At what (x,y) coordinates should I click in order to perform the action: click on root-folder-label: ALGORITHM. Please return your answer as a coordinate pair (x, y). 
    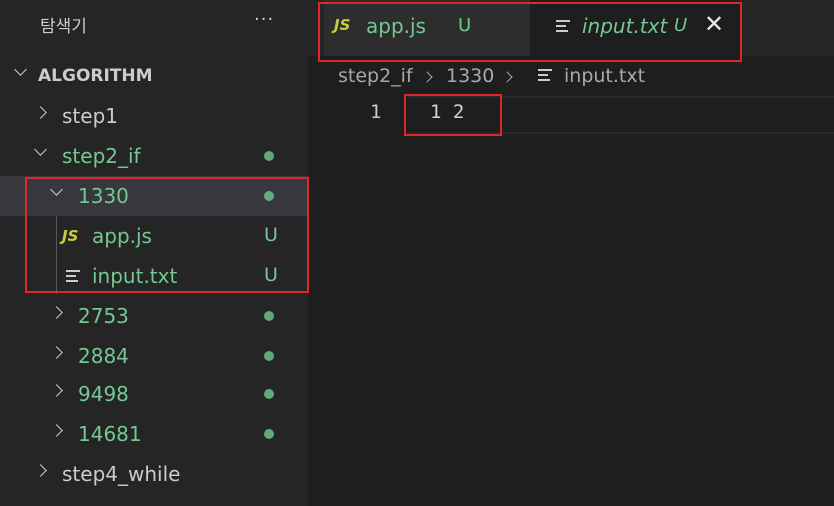
    Looking at the image, I should click on (95, 76).